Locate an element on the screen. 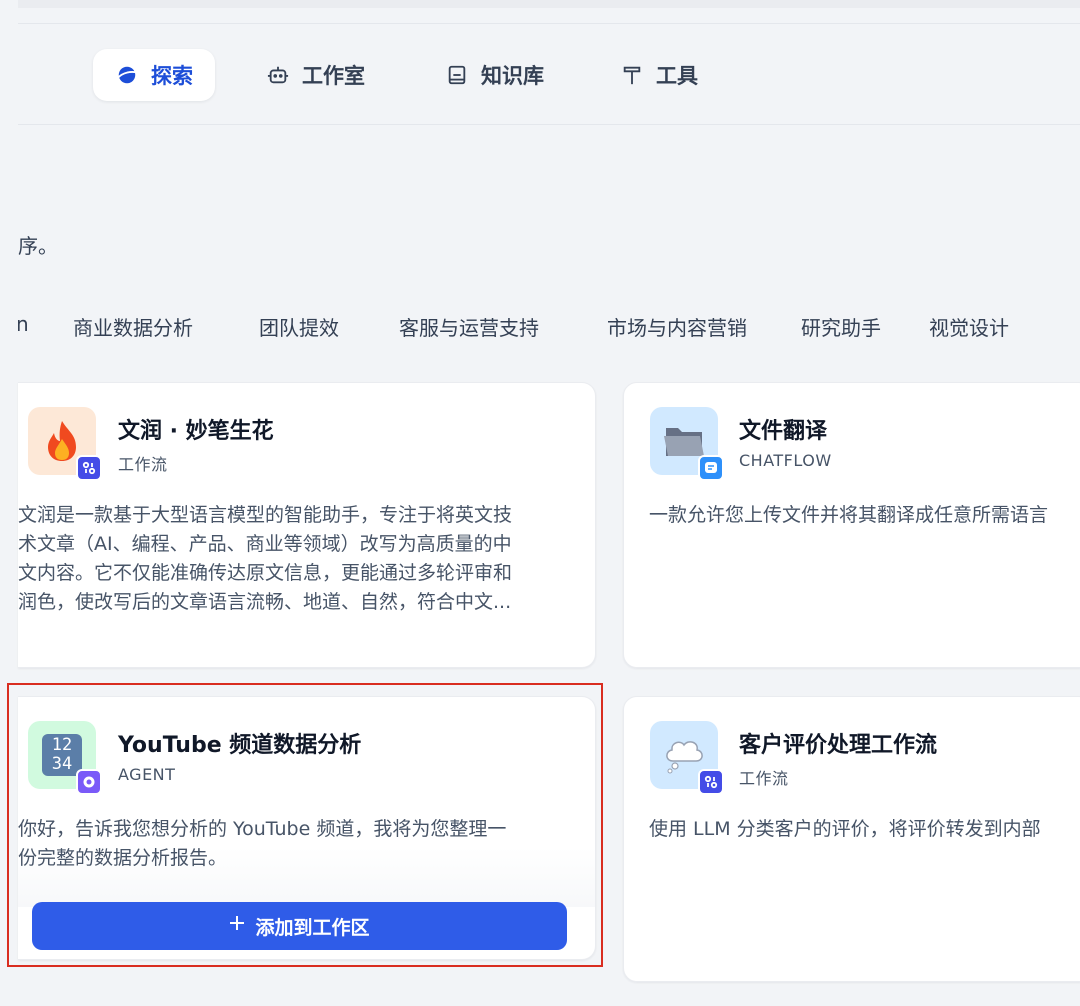 Image resolution: width=1080 pixels, height=1006 pixels. add-to-workspace-button: 添加到工作区 is located at coordinates (299, 926).